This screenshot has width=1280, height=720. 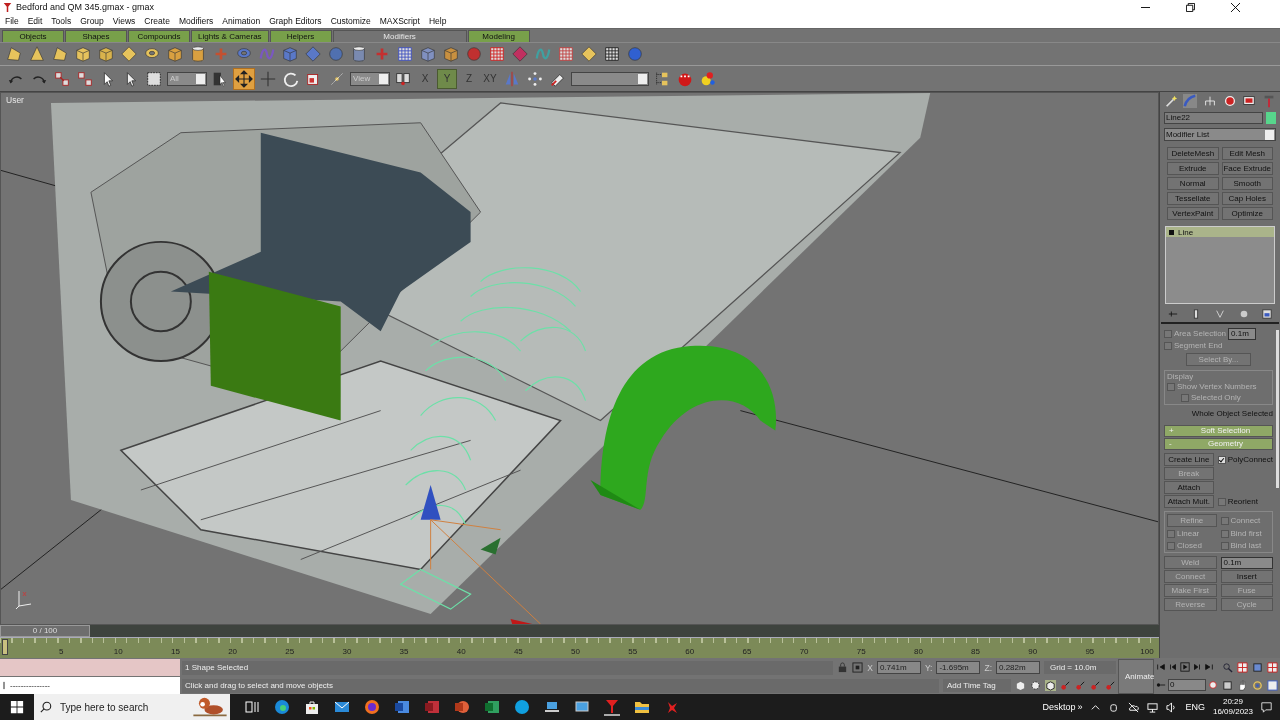 What do you see at coordinates (1193, 183) in the screenshot?
I see `modifier-button: Normal` at bounding box center [1193, 183].